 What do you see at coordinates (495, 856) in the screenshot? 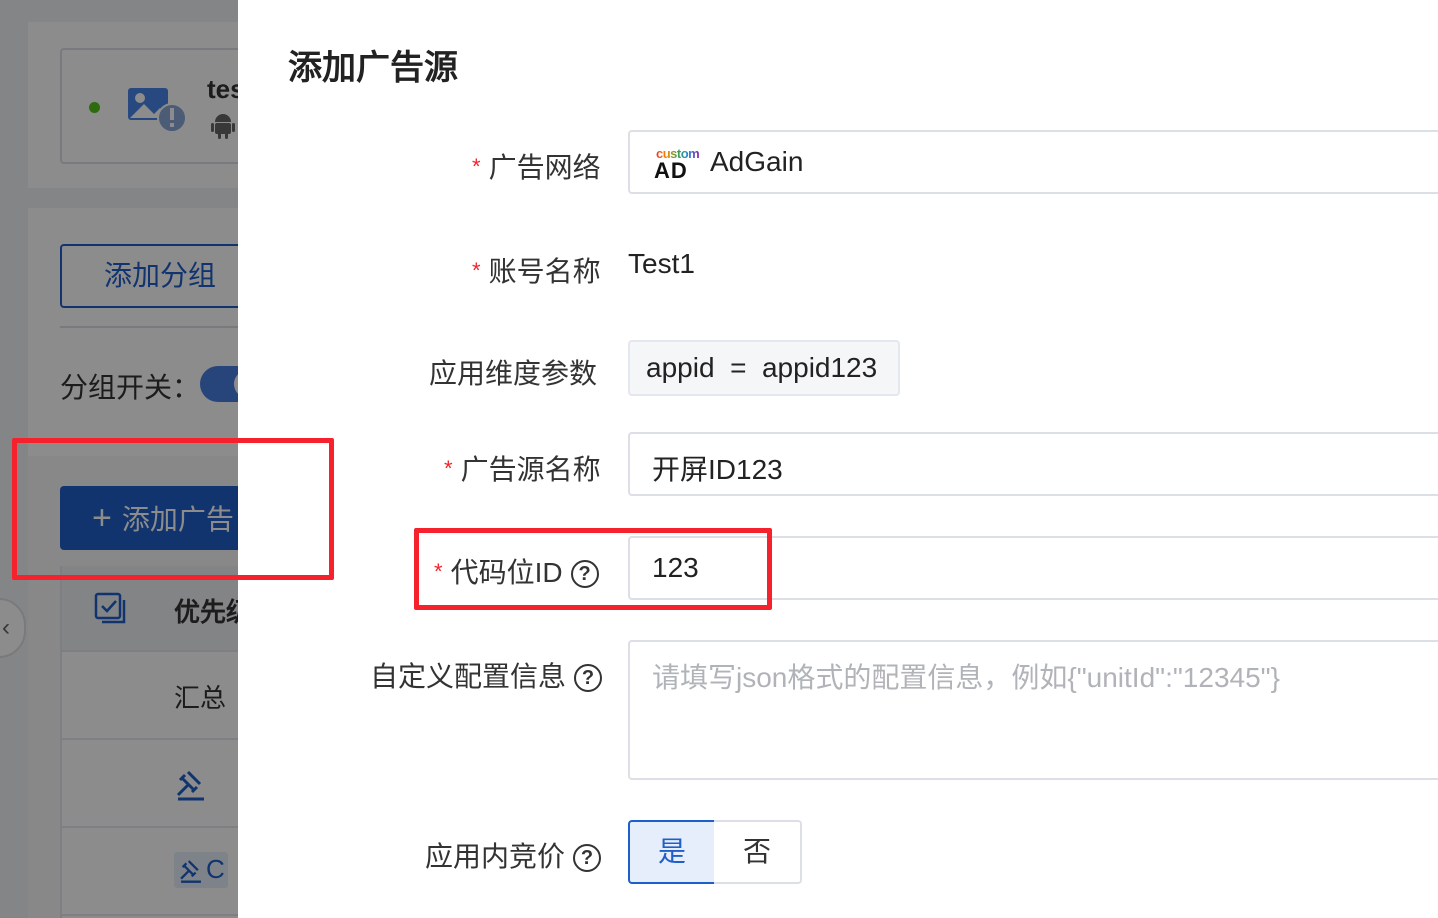
I see `in-app-bidding-label-text: 应用内竞价` at bounding box center [495, 856].